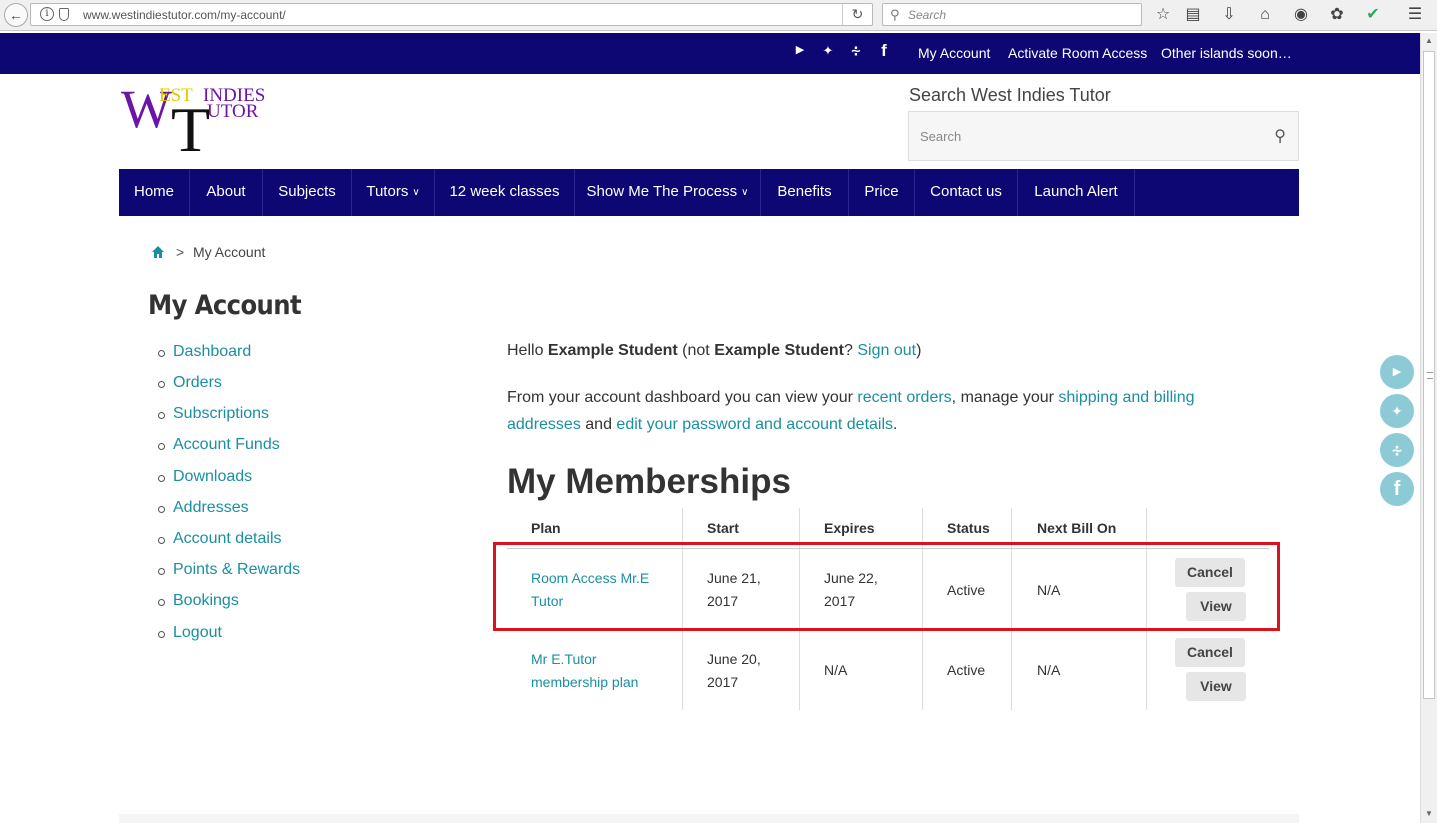  Describe the element at coordinates (886, 350) in the screenshot. I see `sign-out-link: Sign out` at that location.